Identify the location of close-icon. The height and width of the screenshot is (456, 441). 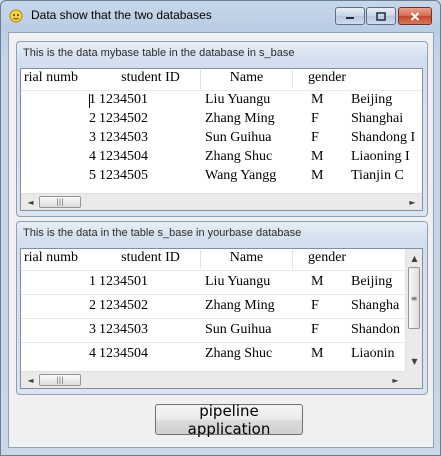
(415, 16).